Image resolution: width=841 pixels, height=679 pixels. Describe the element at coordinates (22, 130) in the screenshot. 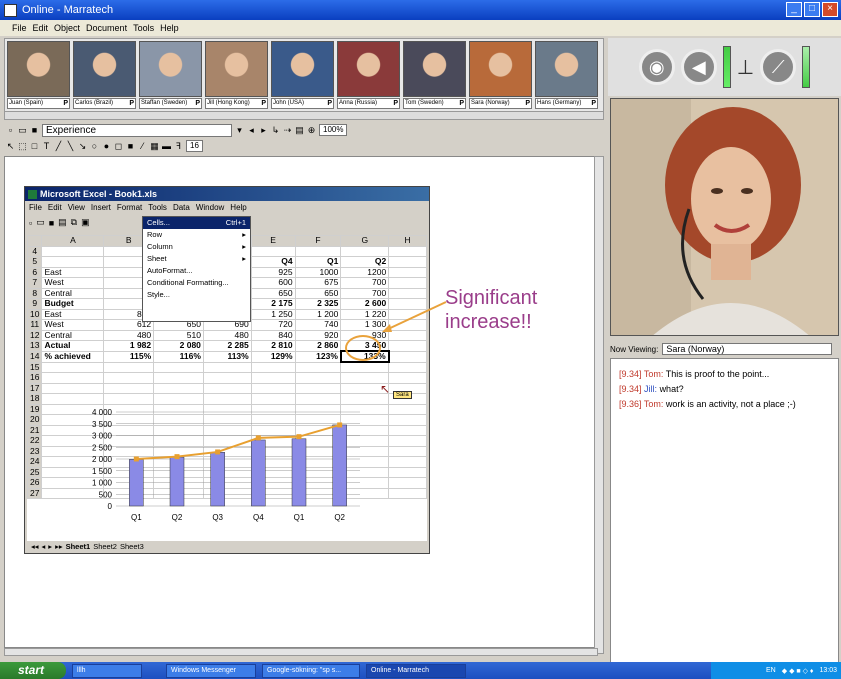

I see `open-folder-icon: ▭` at that location.